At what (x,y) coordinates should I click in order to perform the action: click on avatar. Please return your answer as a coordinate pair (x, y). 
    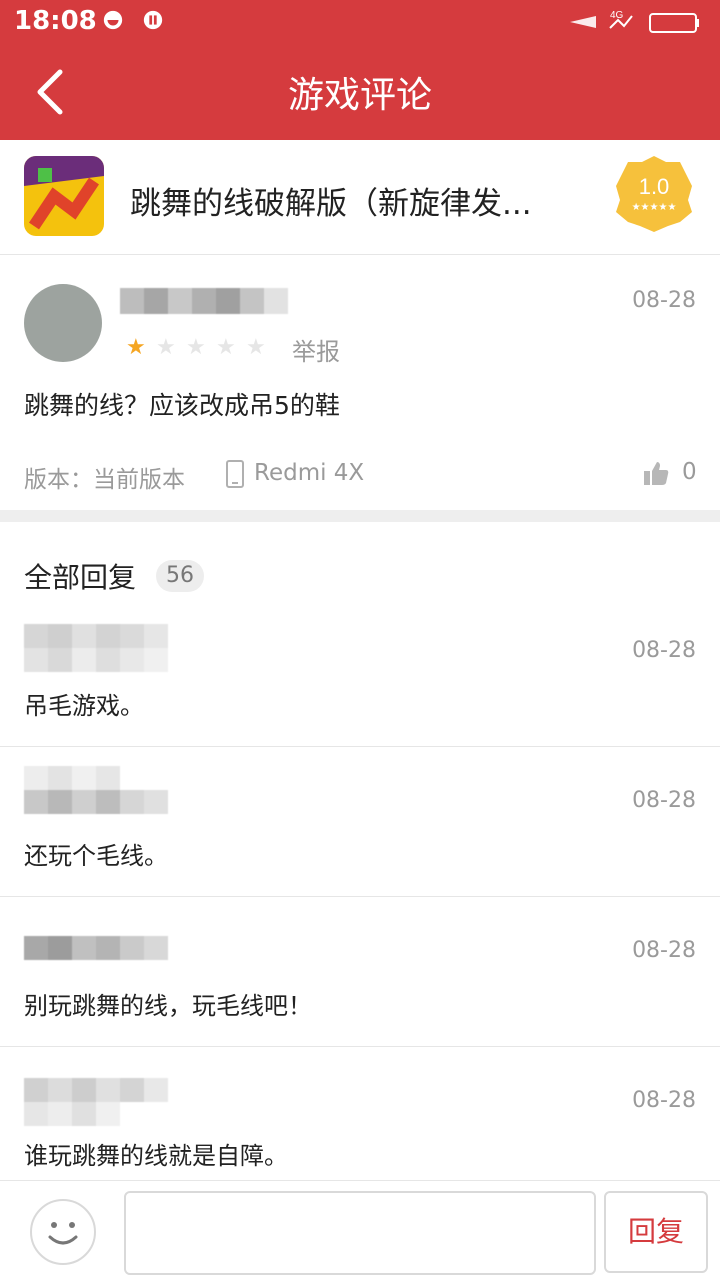
    Looking at the image, I should click on (63, 323).